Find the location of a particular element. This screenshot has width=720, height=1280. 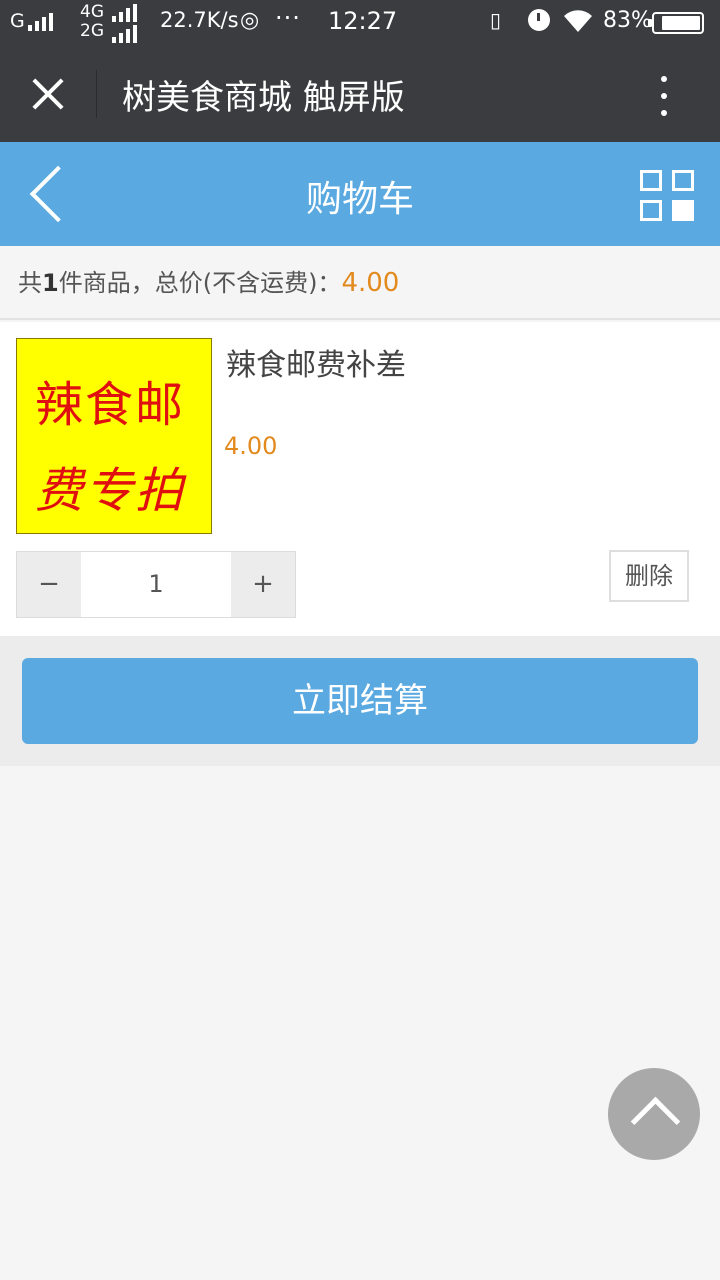

page-header: 购物车 is located at coordinates (360, 194).